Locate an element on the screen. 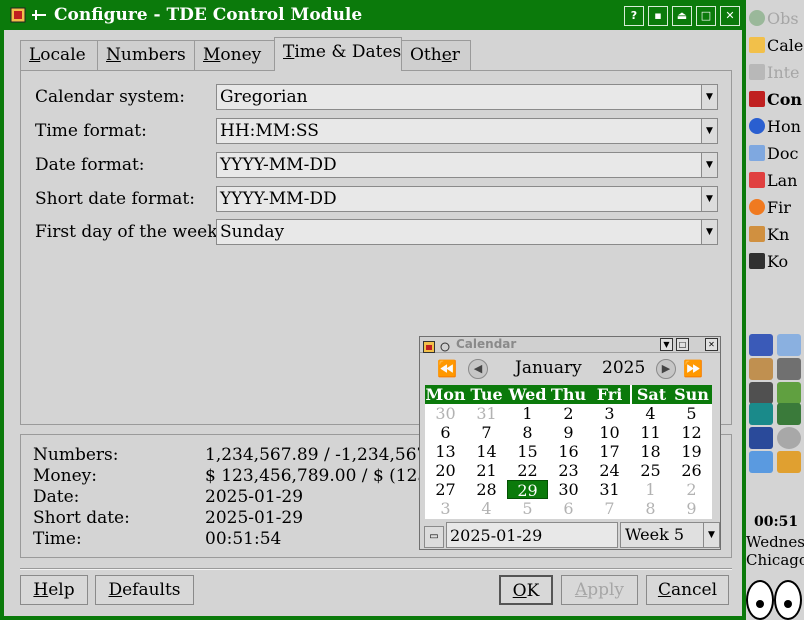 The height and width of the screenshot is (620, 804). previous-year-icon: ⏪ is located at coordinates (447, 369).